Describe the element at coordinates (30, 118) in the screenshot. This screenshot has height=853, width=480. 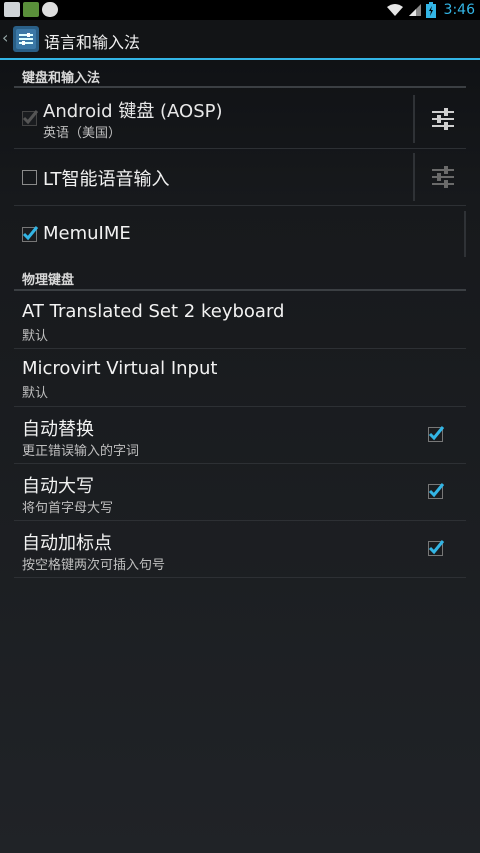
I see `android-keyboard-checkbox` at that location.